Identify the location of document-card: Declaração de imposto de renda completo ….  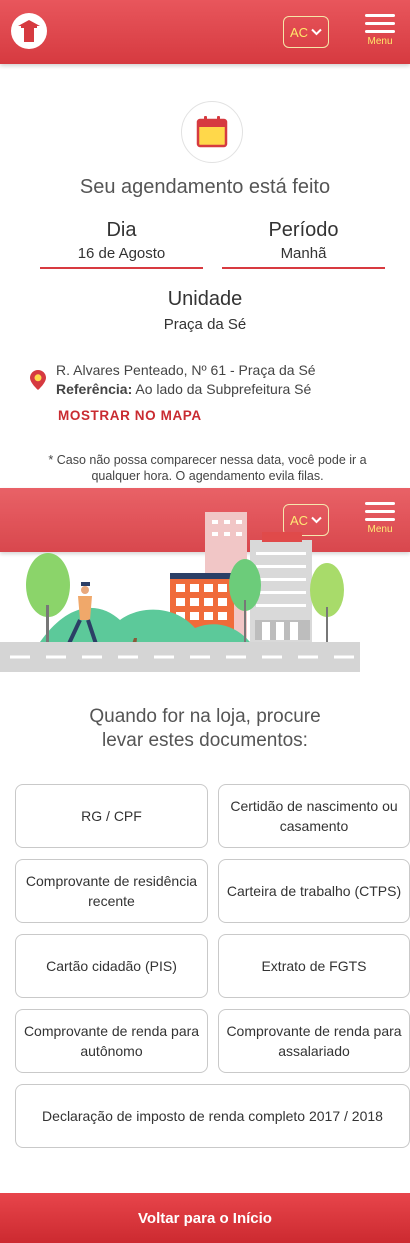
(212, 1116).